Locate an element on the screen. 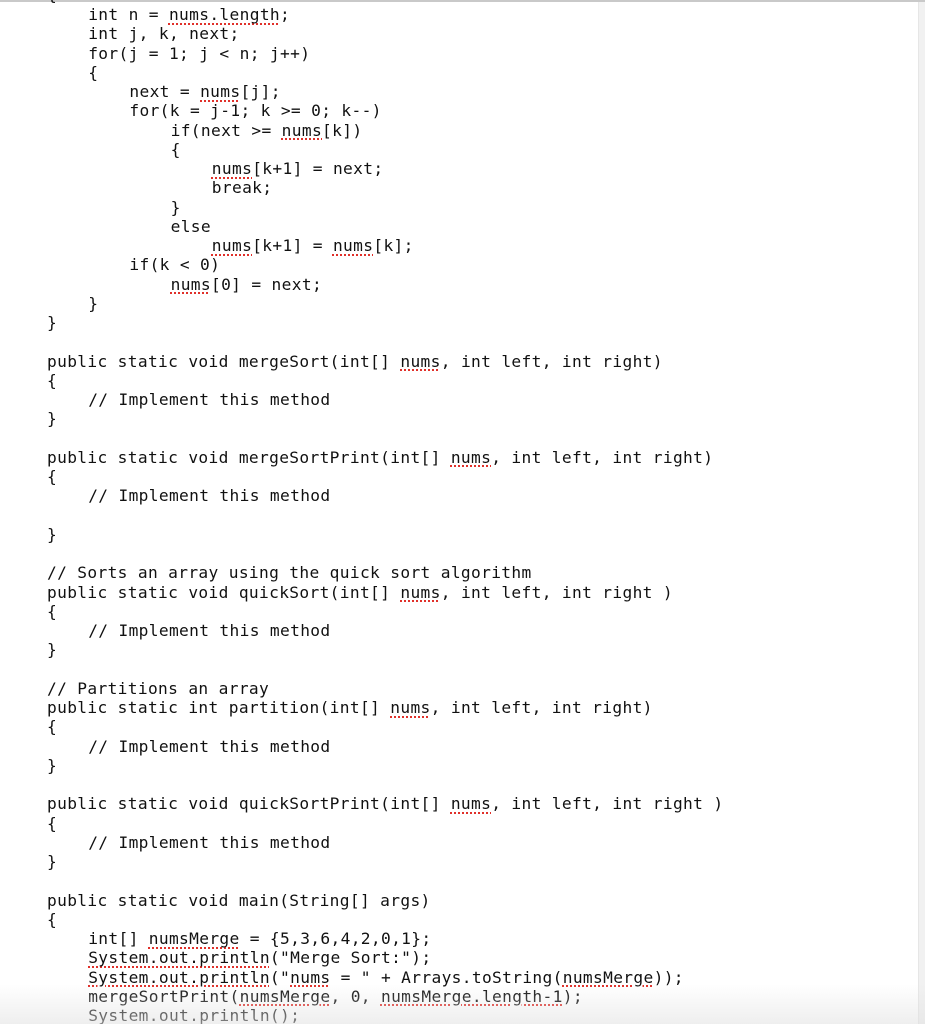  code-line: int n = nums.length; is located at coordinates (189, 14).